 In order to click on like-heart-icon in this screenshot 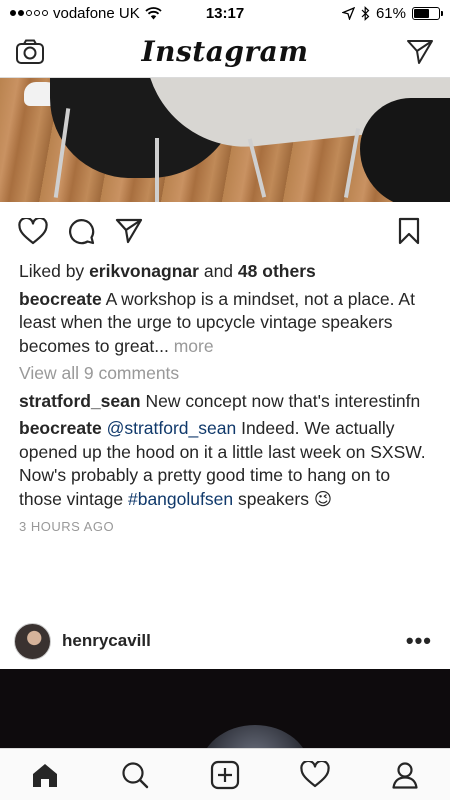, I will do `click(33, 231)`.